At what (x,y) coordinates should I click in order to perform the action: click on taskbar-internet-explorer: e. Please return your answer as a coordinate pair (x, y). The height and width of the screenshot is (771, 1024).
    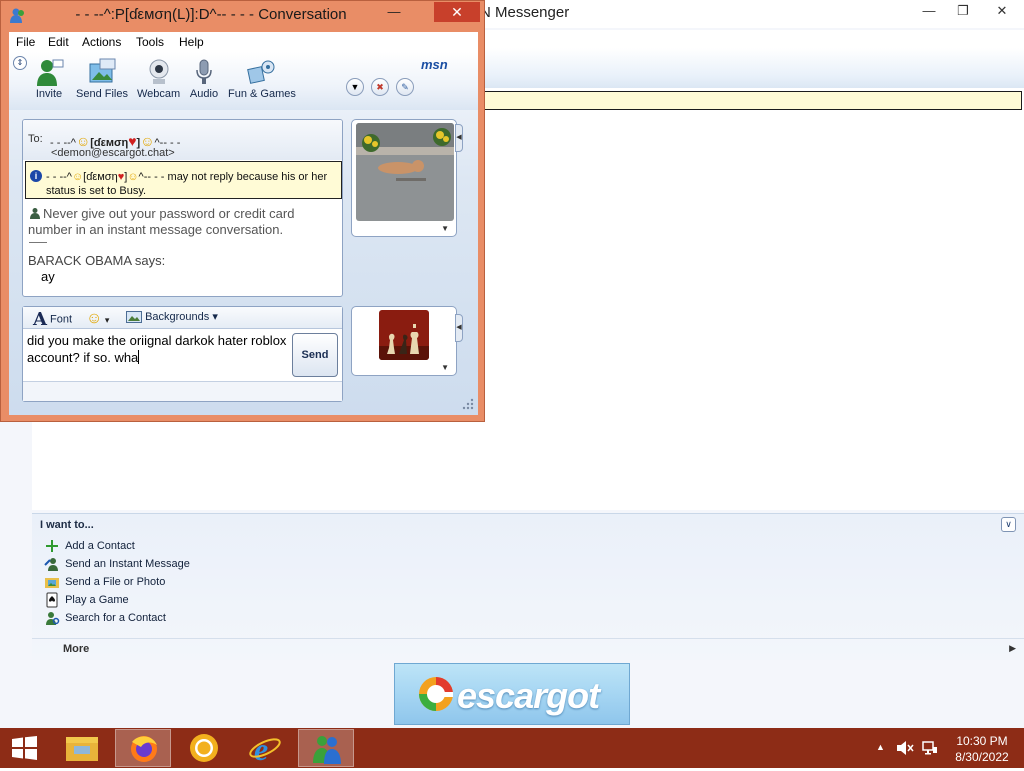
    Looking at the image, I should click on (265, 748).